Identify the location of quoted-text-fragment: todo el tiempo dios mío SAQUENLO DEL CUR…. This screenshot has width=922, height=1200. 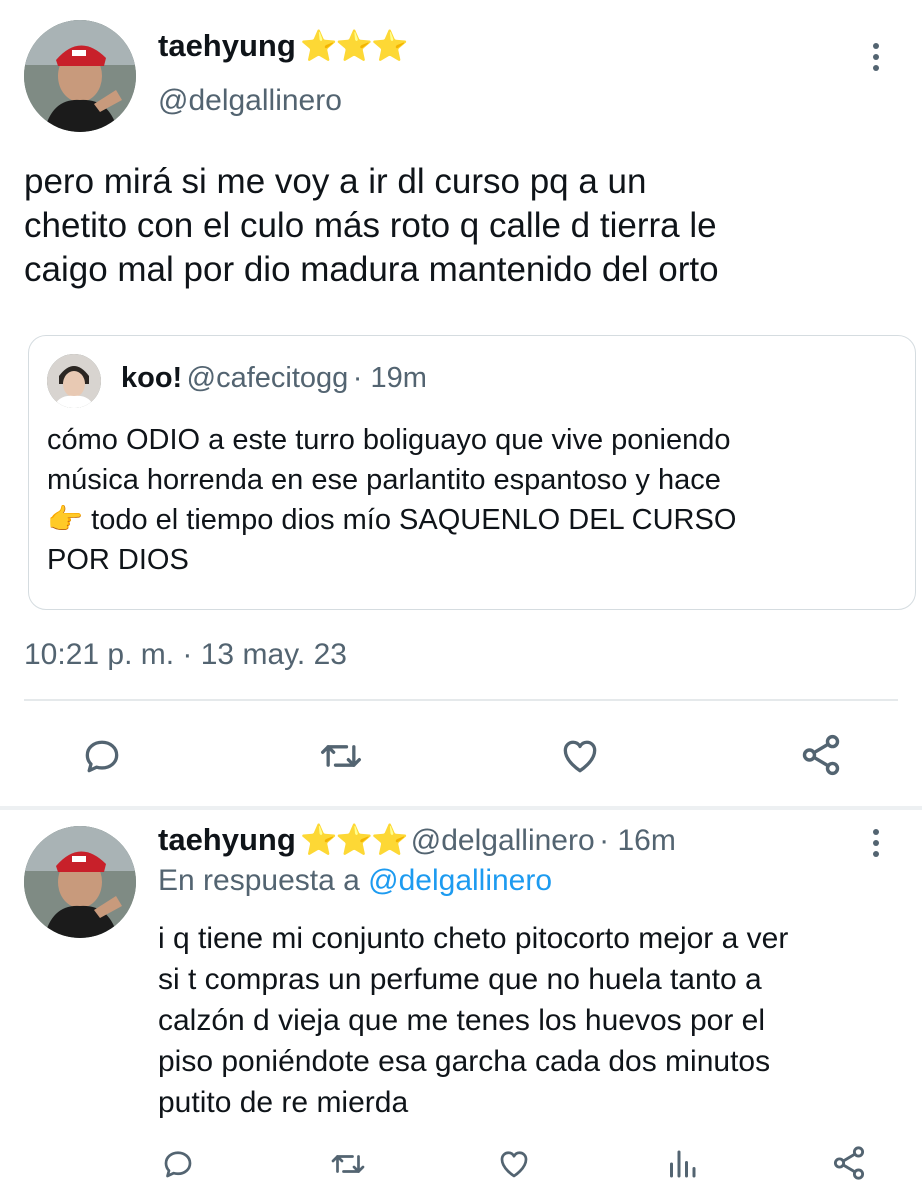
(410, 520).